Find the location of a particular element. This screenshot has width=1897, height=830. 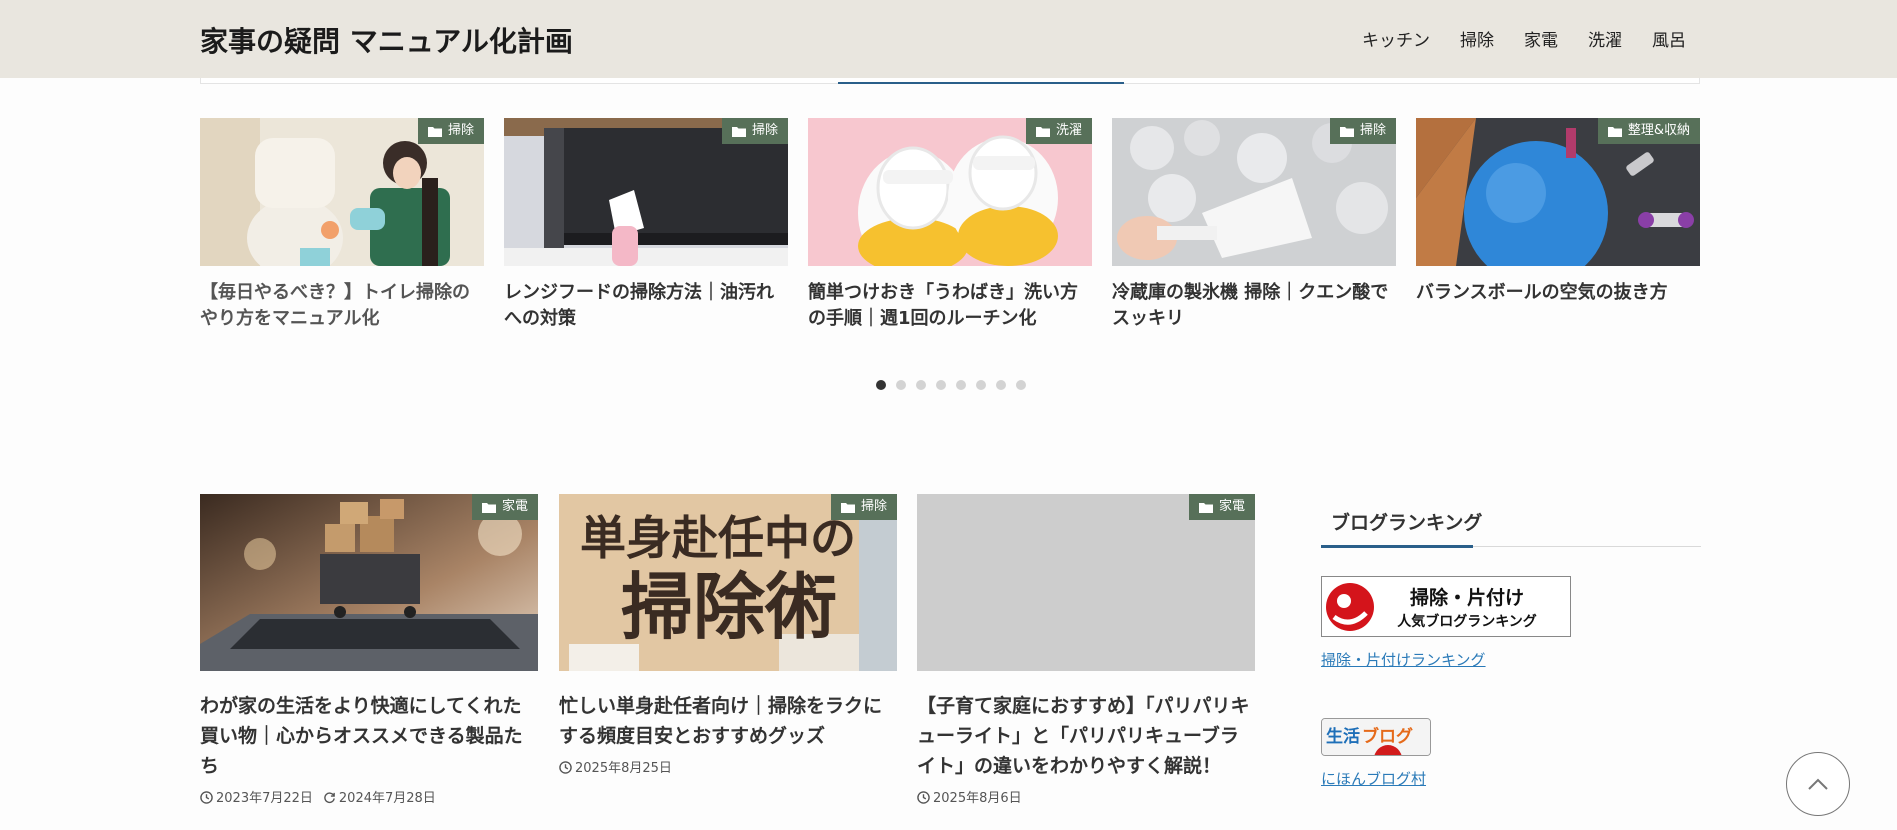

banner-line2: 人気ブログランキング is located at coordinates (1467, 621).